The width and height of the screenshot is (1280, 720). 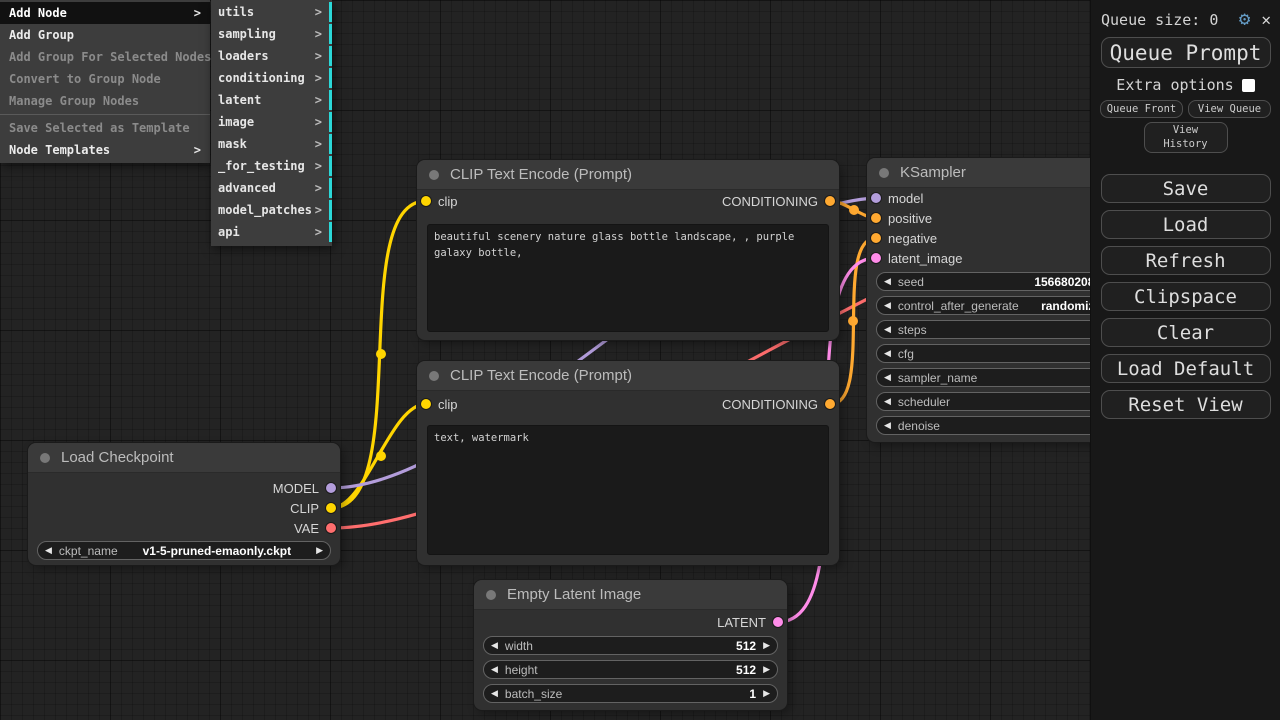 What do you see at coordinates (999, 401) in the screenshot?
I see `widget-scheduler: ◀ scheduler ▶` at bounding box center [999, 401].